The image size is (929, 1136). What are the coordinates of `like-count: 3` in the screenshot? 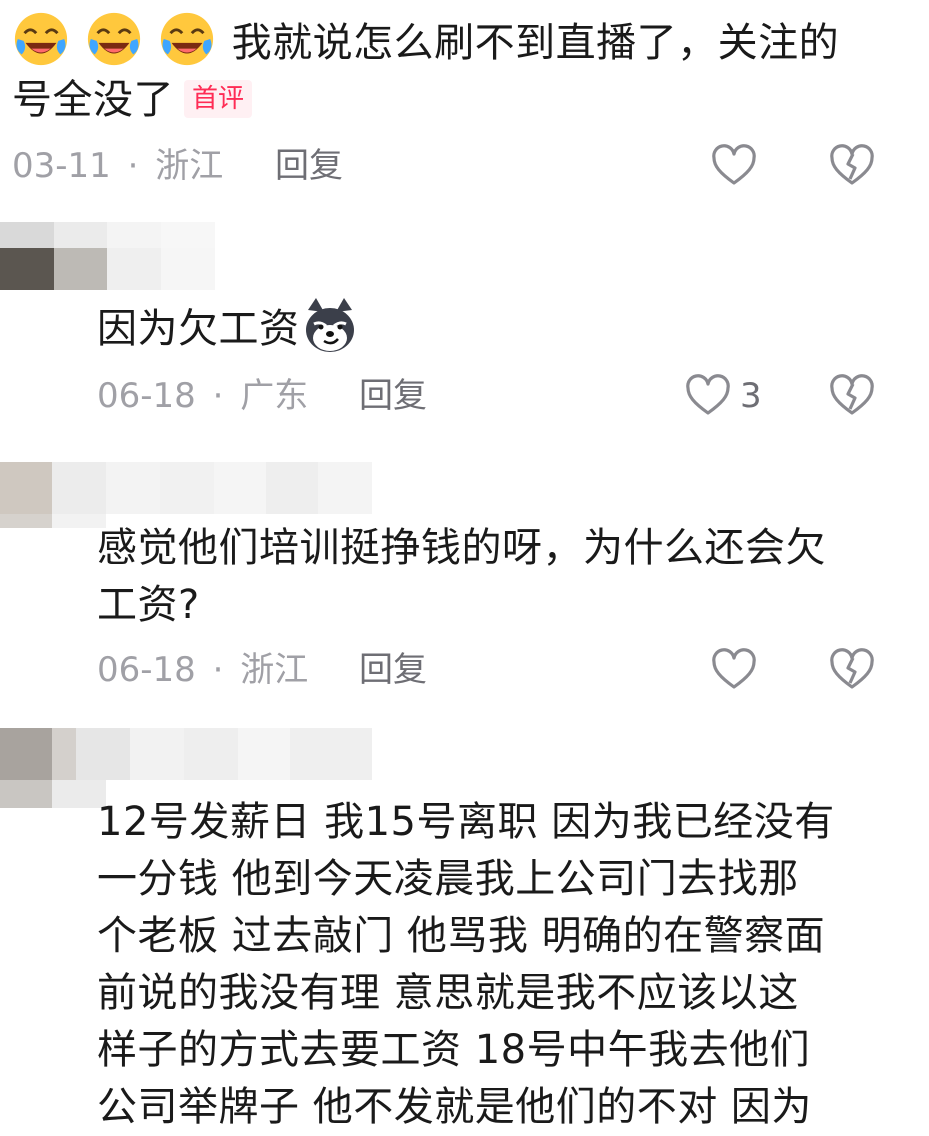 It's located at (751, 396).